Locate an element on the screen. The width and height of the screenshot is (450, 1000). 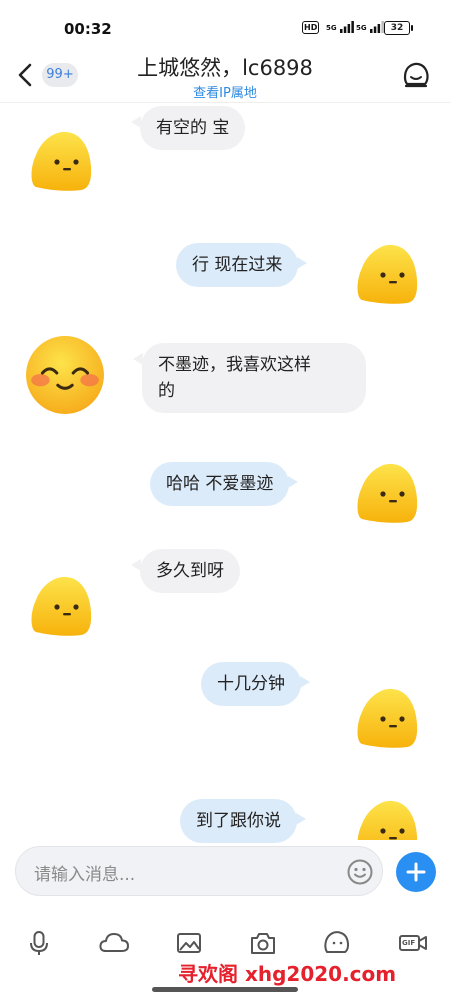
voice-button is located at coordinates (39, 943).